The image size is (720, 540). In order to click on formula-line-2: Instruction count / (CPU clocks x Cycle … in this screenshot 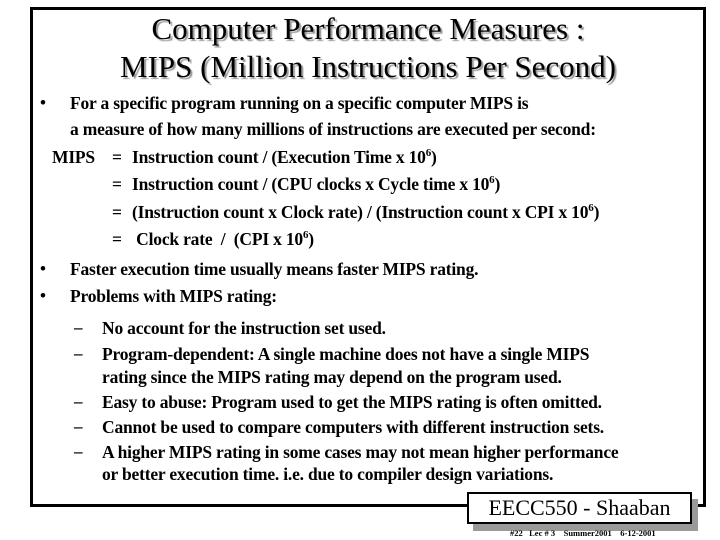, I will do `click(316, 184)`.